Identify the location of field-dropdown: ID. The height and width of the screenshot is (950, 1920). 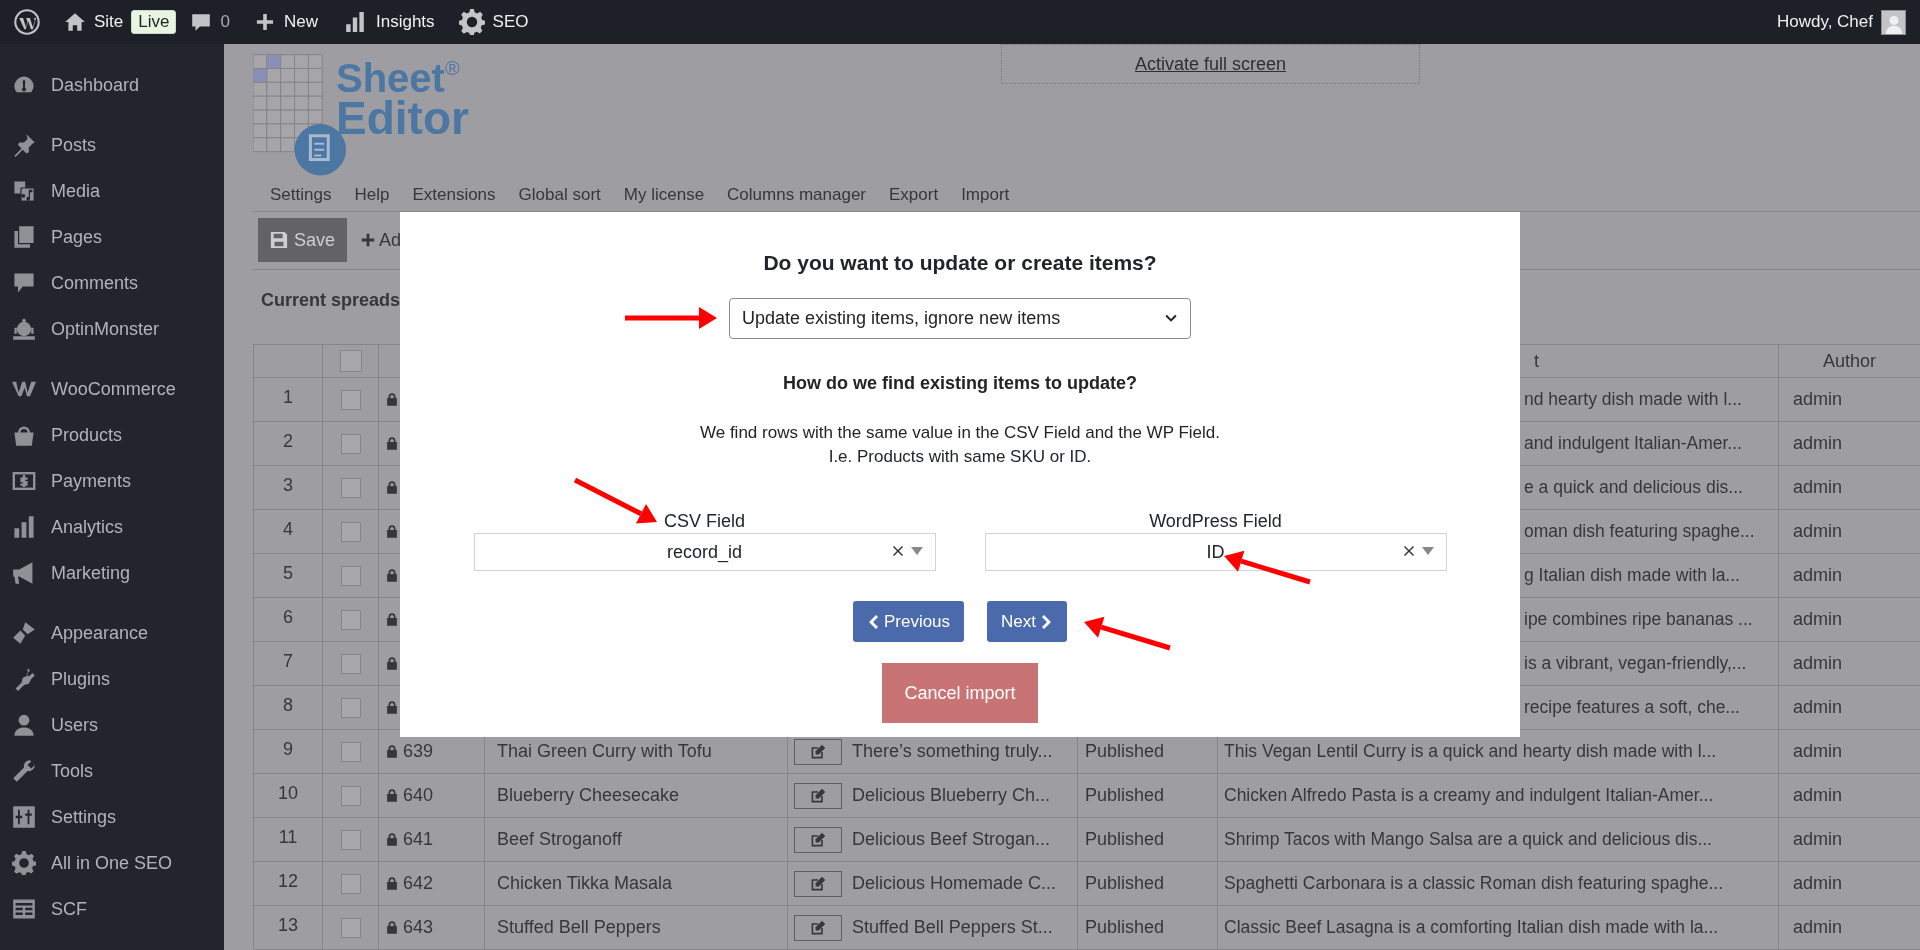
(1215, 552).